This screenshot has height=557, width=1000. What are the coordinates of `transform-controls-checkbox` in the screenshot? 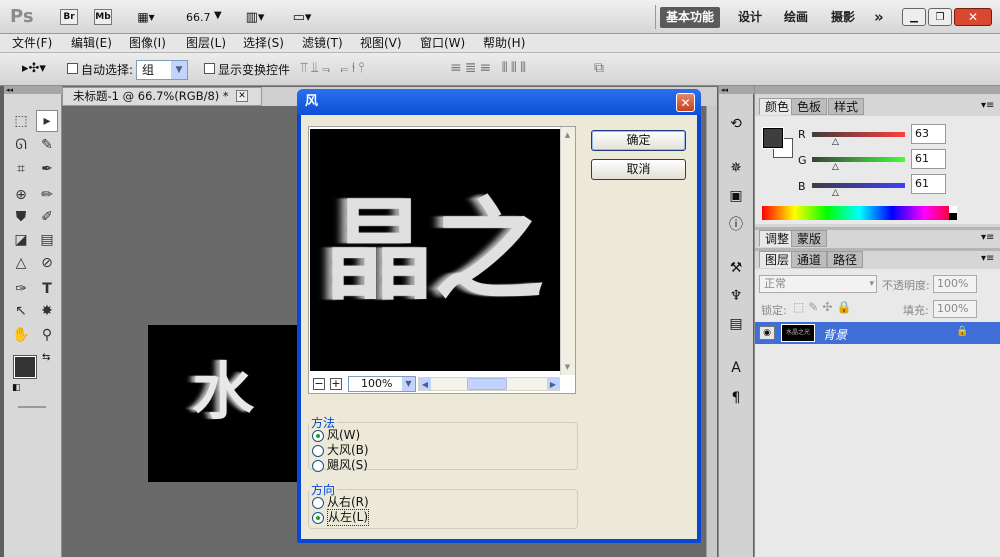 It's located at (209, 68).